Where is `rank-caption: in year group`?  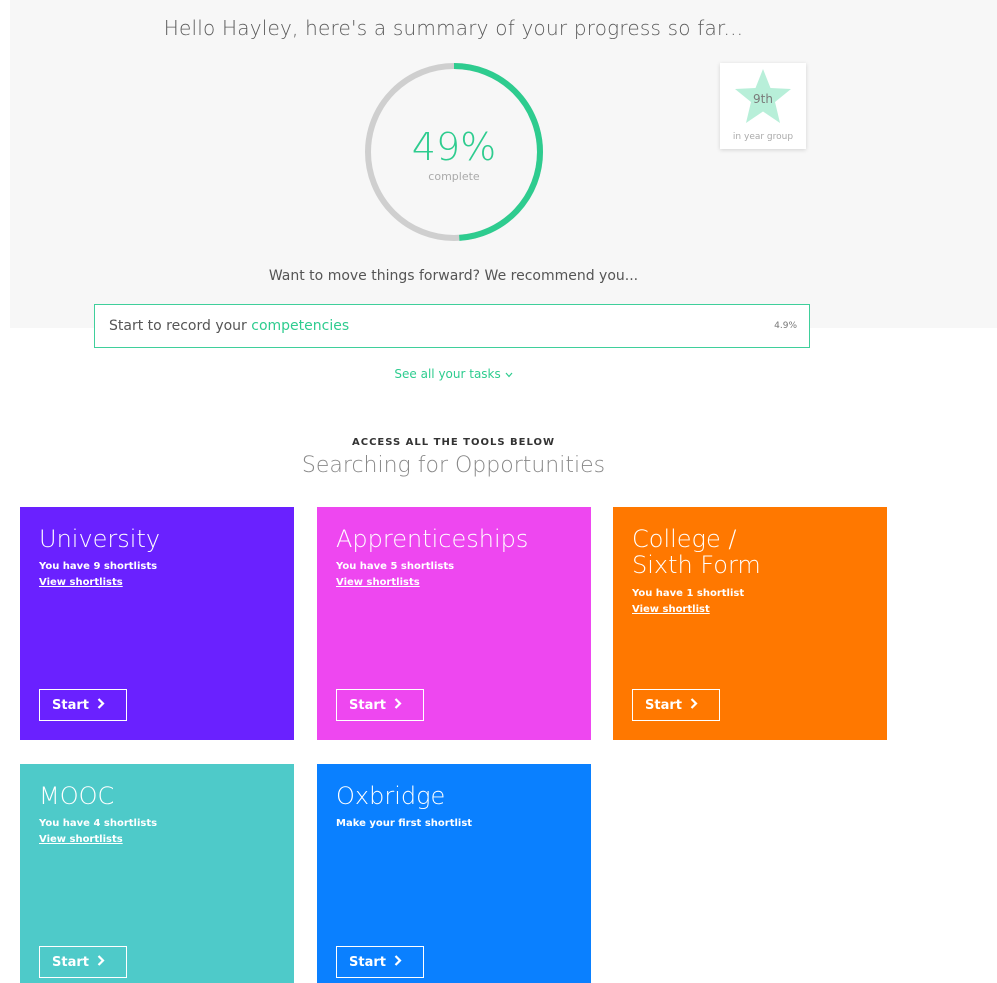 rank-caption: in year group is located at coordinates (763, 137).